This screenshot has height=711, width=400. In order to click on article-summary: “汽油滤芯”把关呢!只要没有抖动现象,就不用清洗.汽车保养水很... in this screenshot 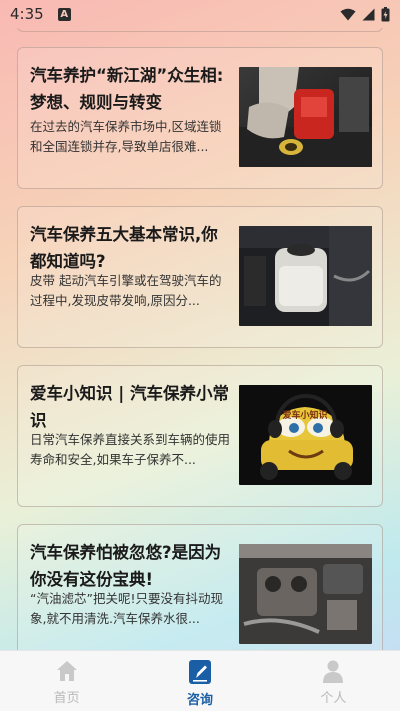, I will do `click(126, 608)`.